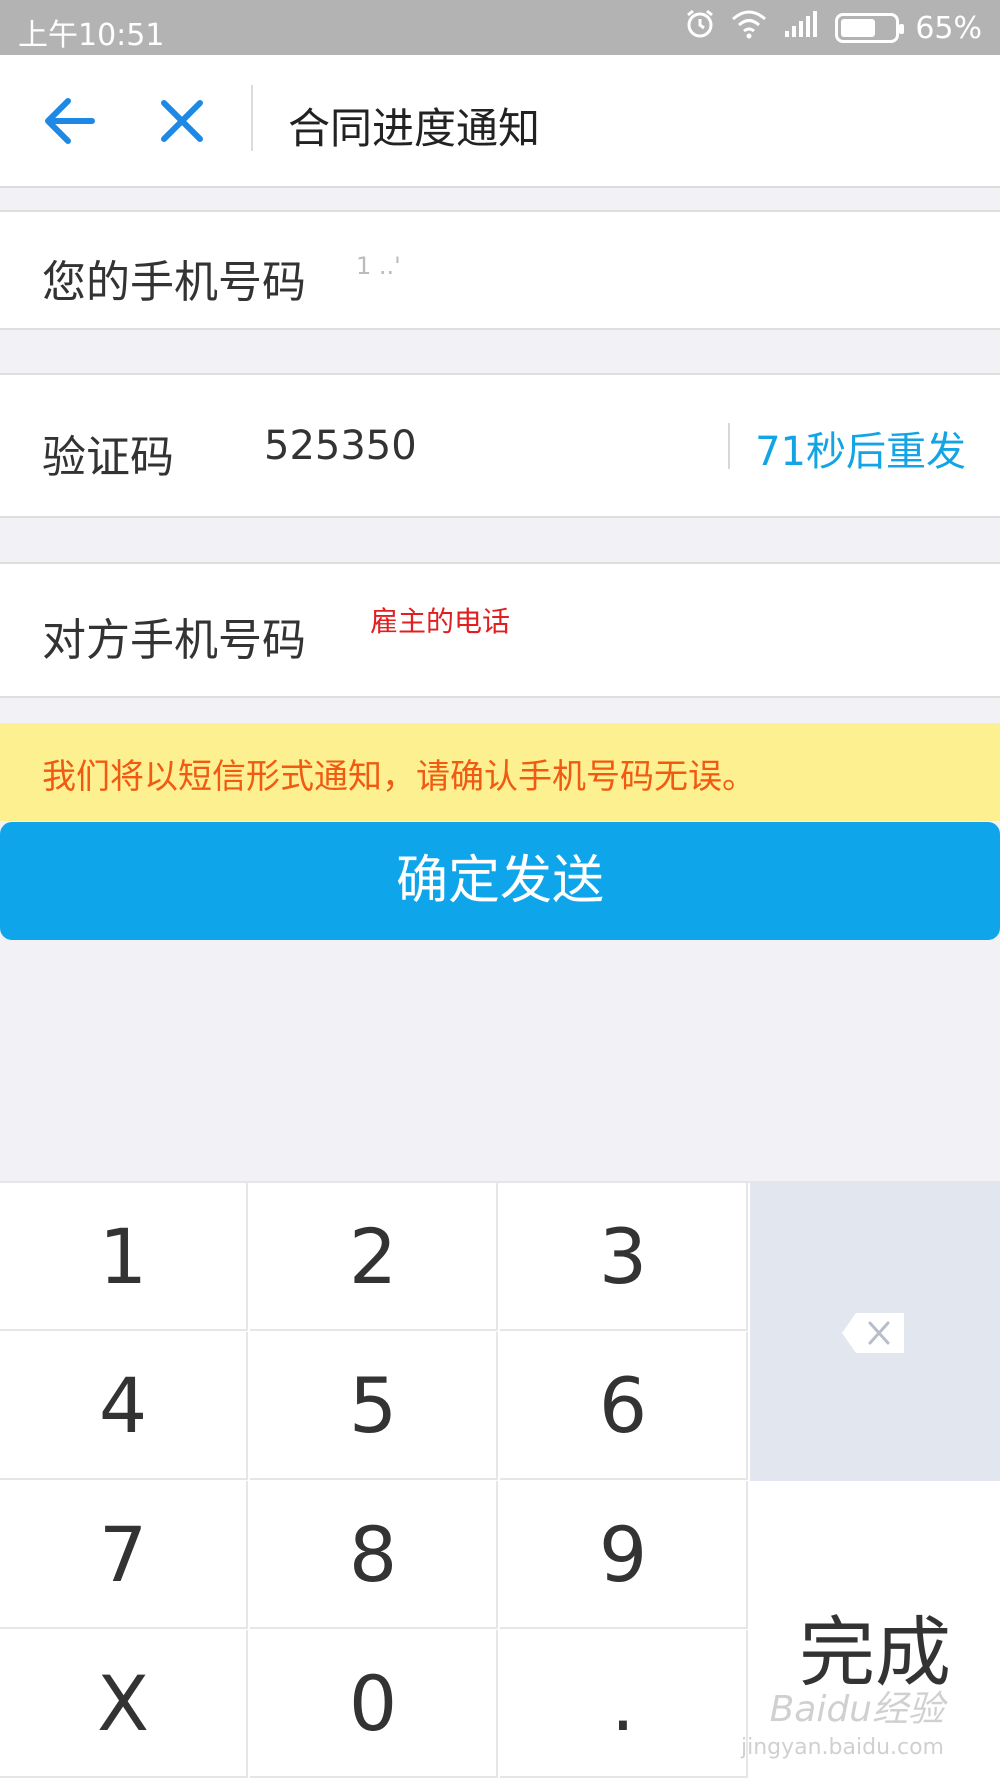 Image resolution: width=1000 pixels, height=1778 pixels. Describe the element at coordinates (624, 1257) in the screenshot. I see `key-3: 3` at that location.